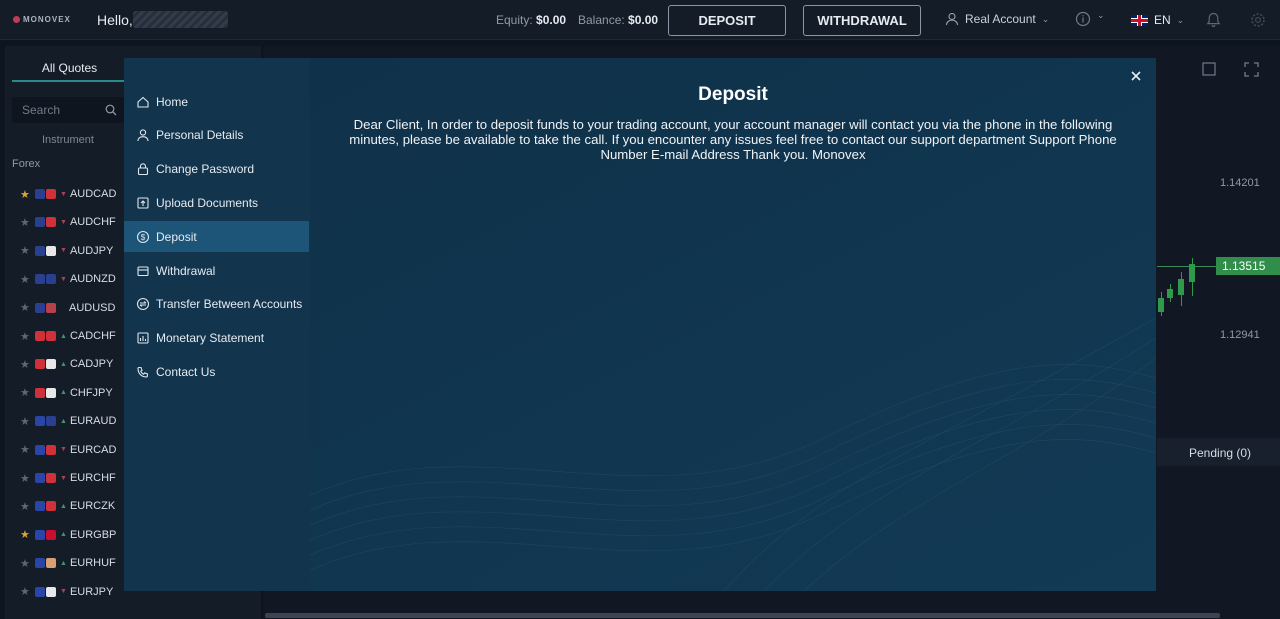  Describe the element at coordinates (1213, 20) in the screenshot. I see `bell-icon` at that location.